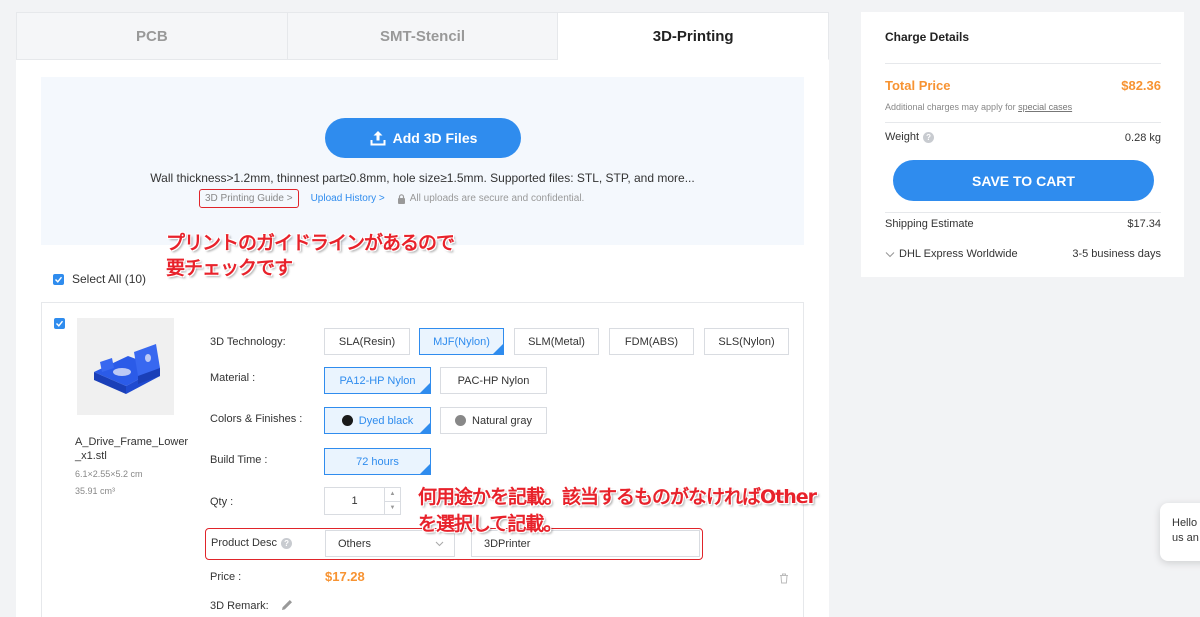 Image resolution: width=1200 pixels, height=617 pixels. What do you see at coordinates (378, 138) in the screenshot?
I see `upload-icon` at bounding box center [378, 138].